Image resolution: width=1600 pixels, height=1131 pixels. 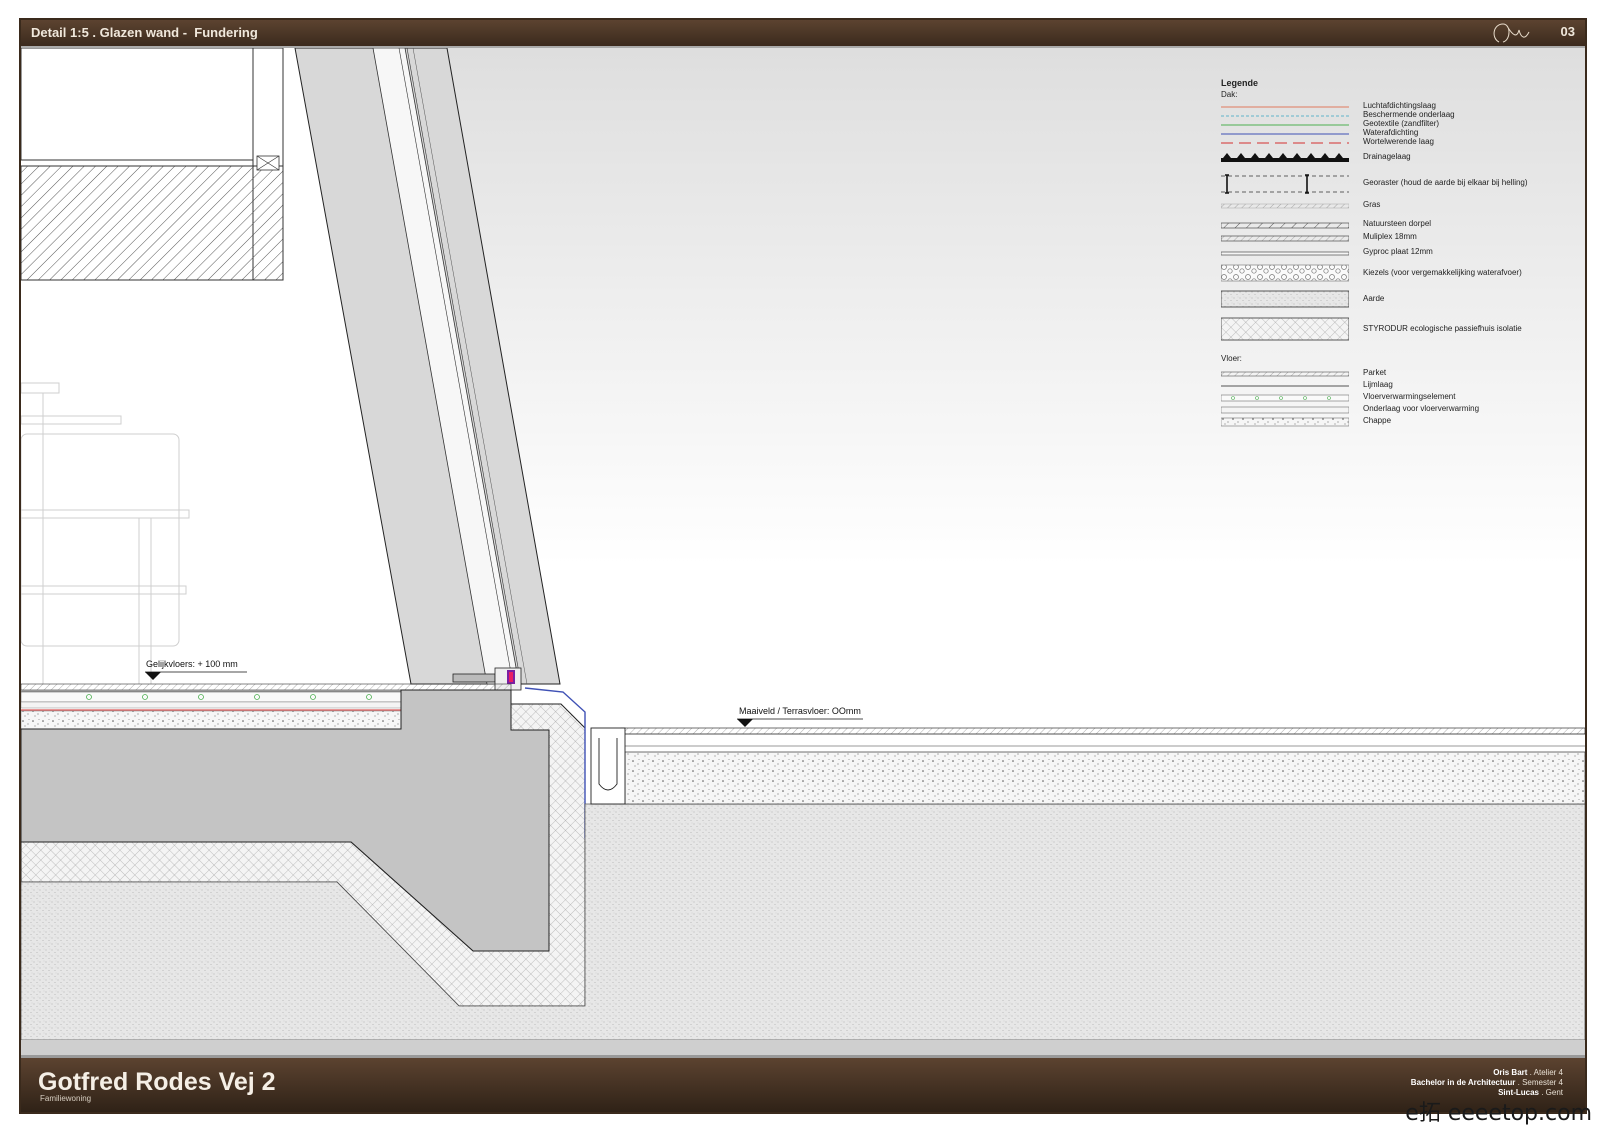 What do you see at coordinates (1285, 157) in the screenshot?
I see `drainage-layer-swatch` at bounding box center [1285, 157].